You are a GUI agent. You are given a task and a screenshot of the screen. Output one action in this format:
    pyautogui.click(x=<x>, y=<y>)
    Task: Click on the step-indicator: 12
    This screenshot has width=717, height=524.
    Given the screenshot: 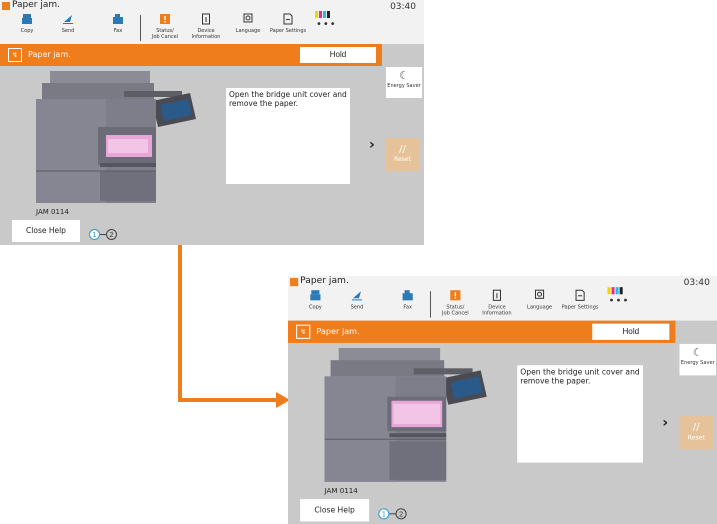 What is the action you would take?
    pyautogui.click(x=103, y=233)
    